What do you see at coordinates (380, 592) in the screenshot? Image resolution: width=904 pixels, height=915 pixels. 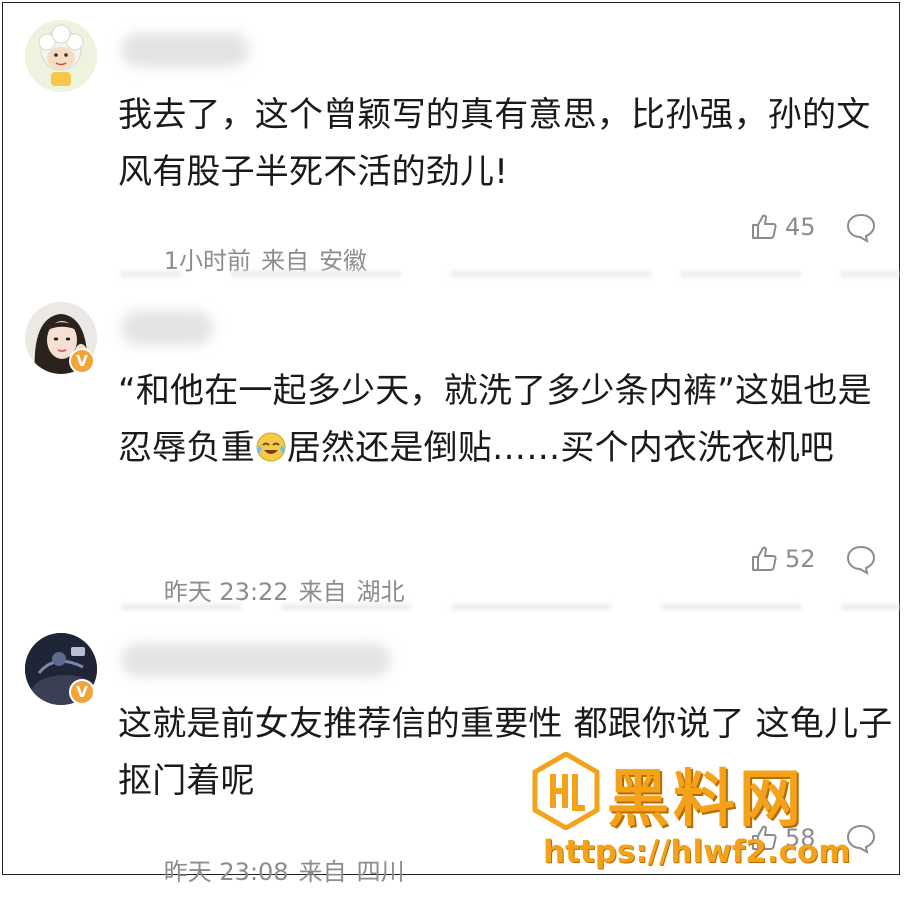 I see `comment-location: 湖北` at bounding box center [380, 592].